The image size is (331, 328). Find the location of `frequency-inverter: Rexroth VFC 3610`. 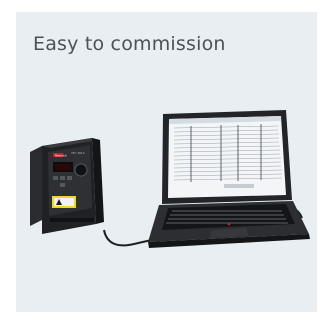

frequency-inverter: Rexroth VFC 3610 is located at coordinates (67, 186).